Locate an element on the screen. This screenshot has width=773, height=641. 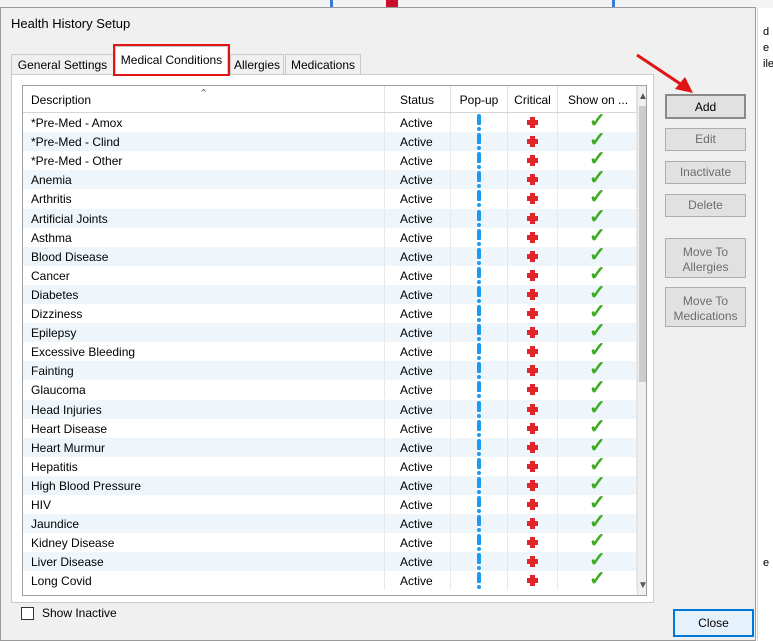
checkbox-box is located at coordinates (27, 613).